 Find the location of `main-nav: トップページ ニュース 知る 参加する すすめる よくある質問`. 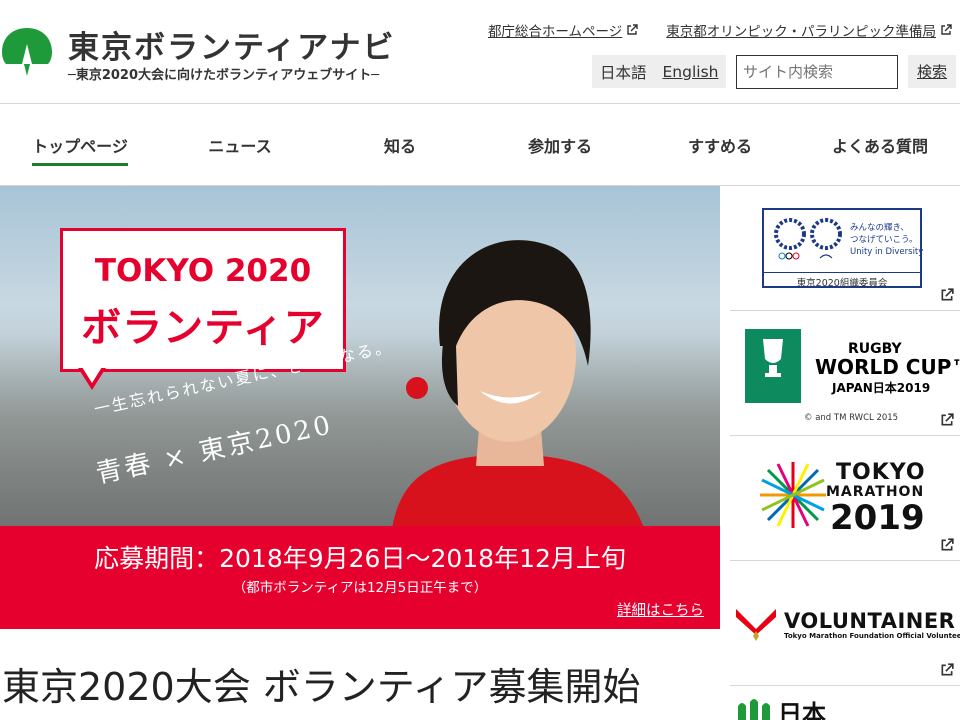

main-nav: トップページ ニュース 知る 参加する すすめる よくある質問 is located at coordinates (480, 145).